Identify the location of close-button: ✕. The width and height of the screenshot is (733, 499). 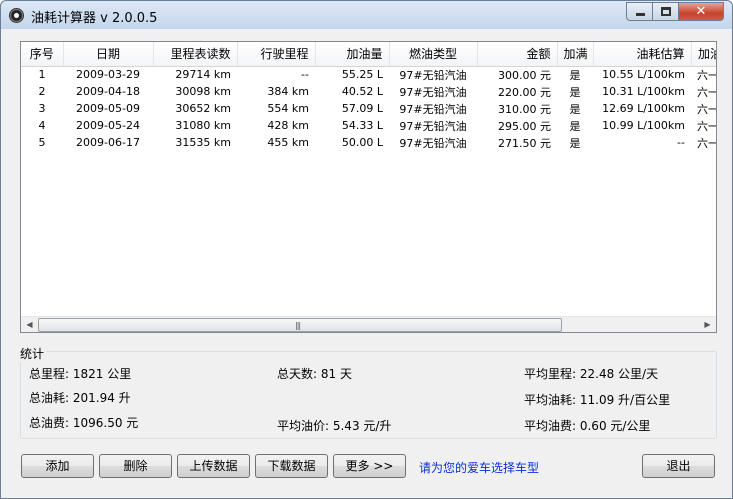
(701, 11).